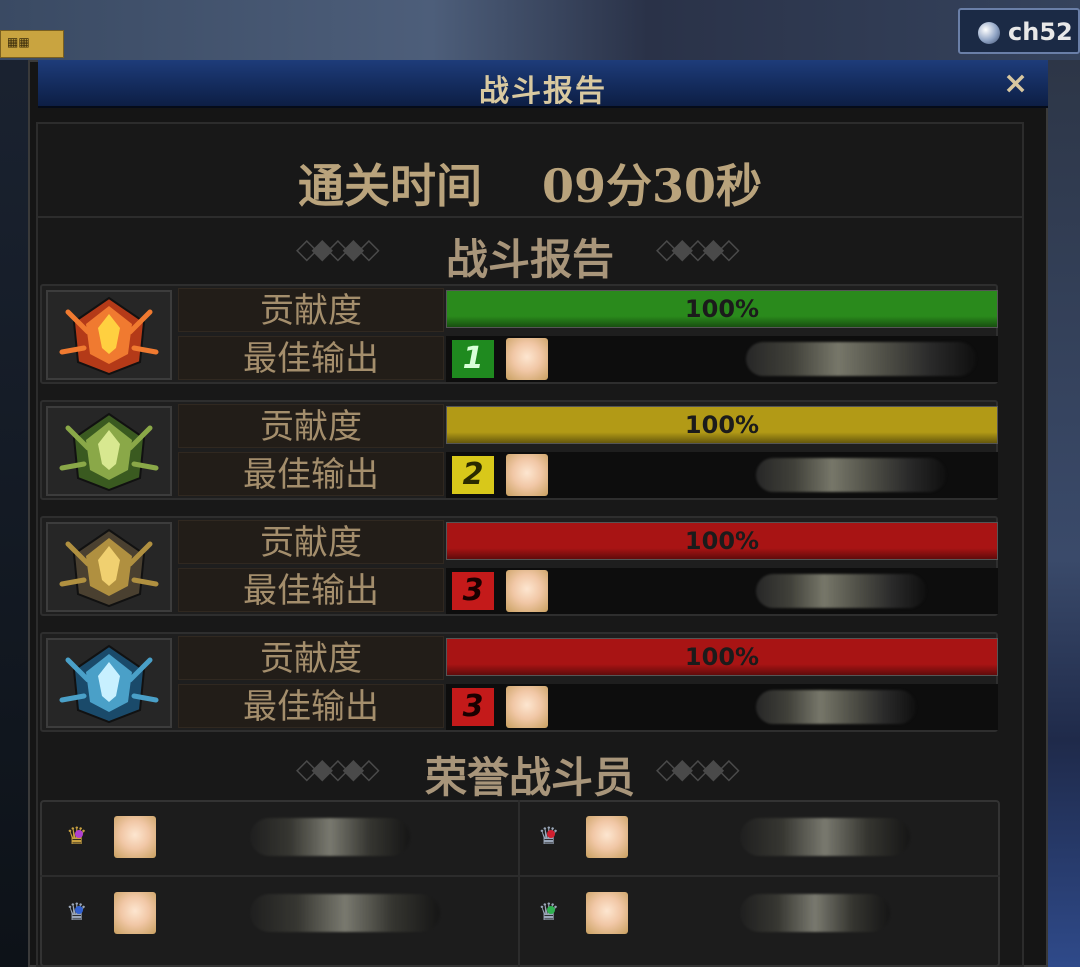 The height and width of the screenshot is (967, 1080). I want to click on rank-badge: 2, so click(473, 475).